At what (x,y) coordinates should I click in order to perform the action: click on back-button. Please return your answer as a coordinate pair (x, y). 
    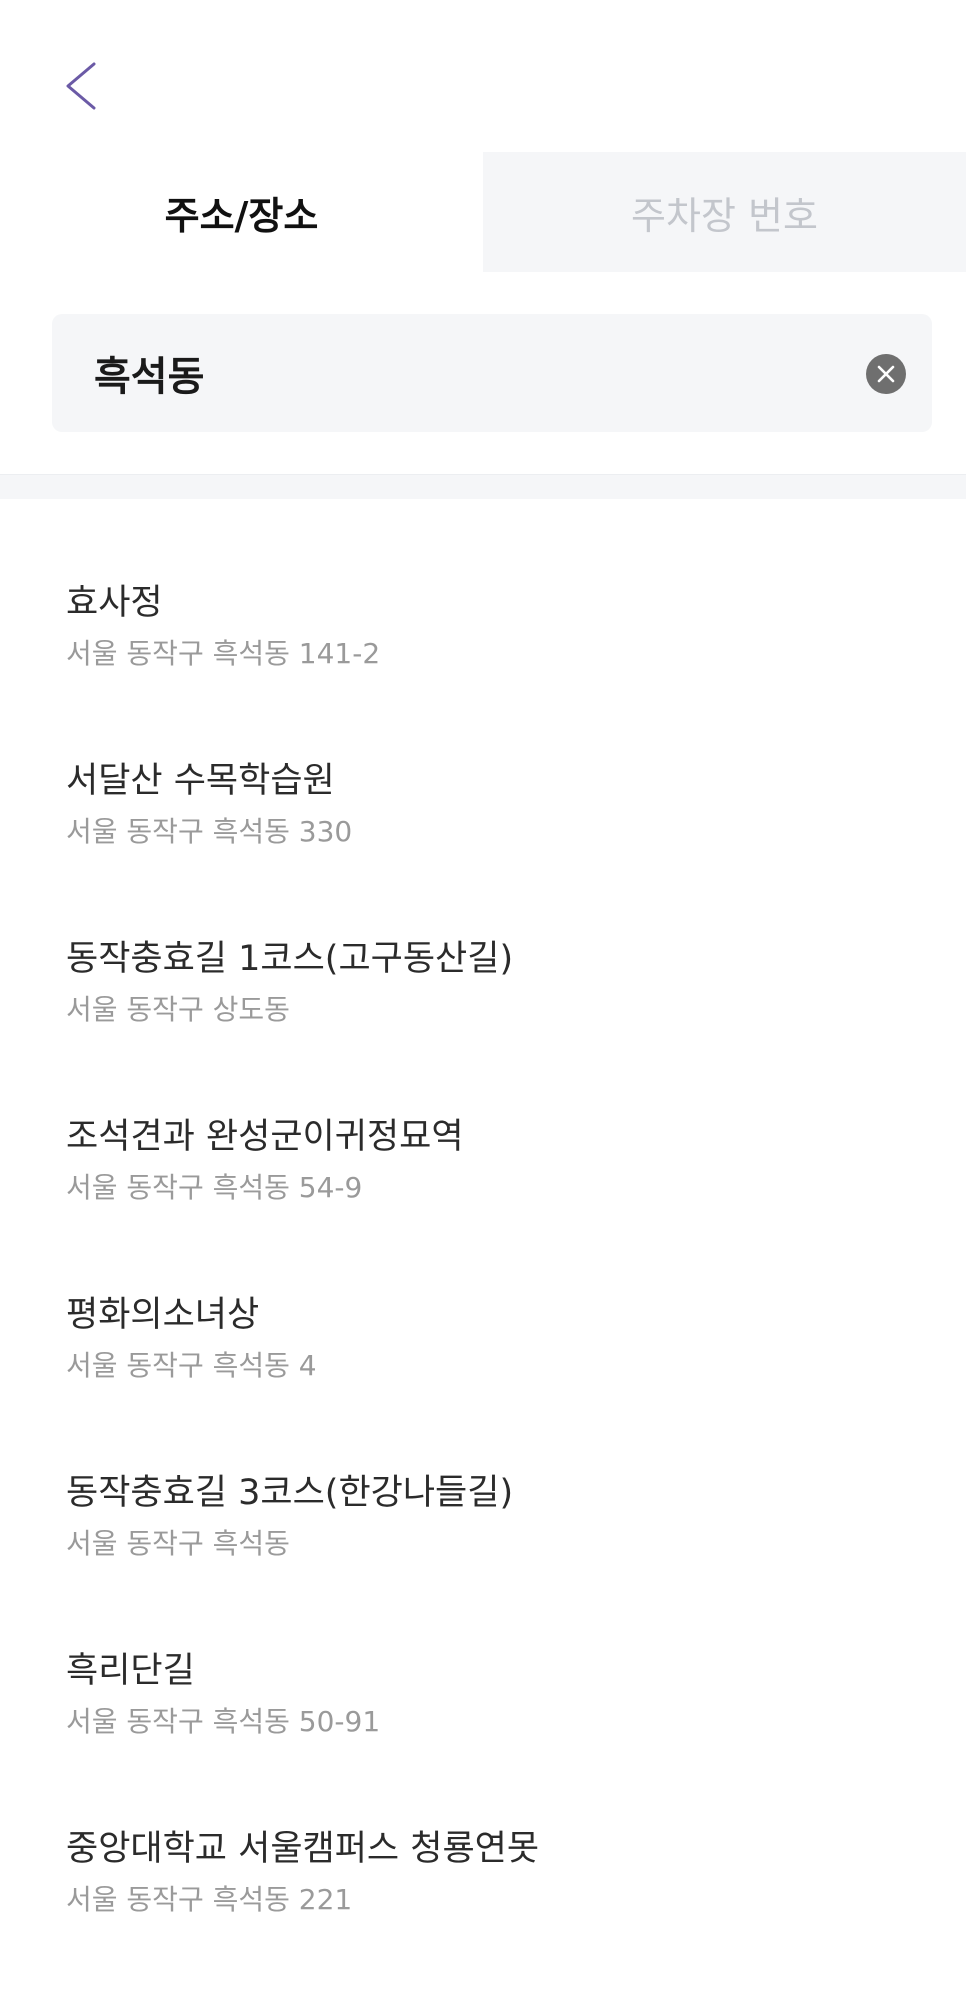
    Looking at the image, I should click on (82, 86).